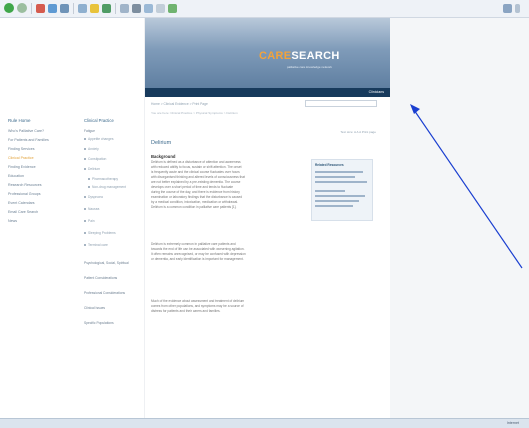 The width and height of the screenshot is (529, 428). I want to click on home-icon, so click(64, 8).